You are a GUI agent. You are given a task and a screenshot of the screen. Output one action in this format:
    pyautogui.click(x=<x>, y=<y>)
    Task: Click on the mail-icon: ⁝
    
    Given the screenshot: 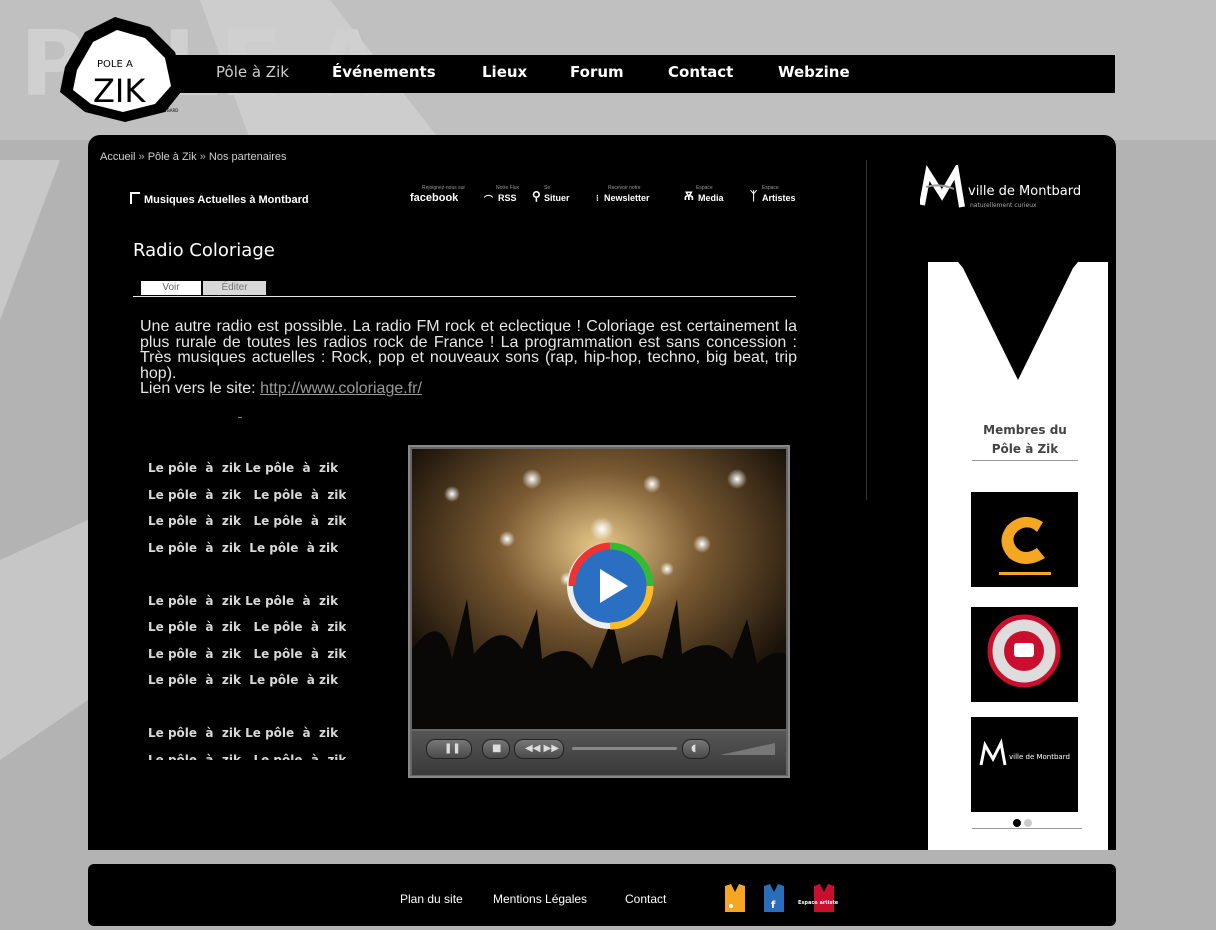 What is the action you would take?
    pyautogui.click(x=597, y=198)
    